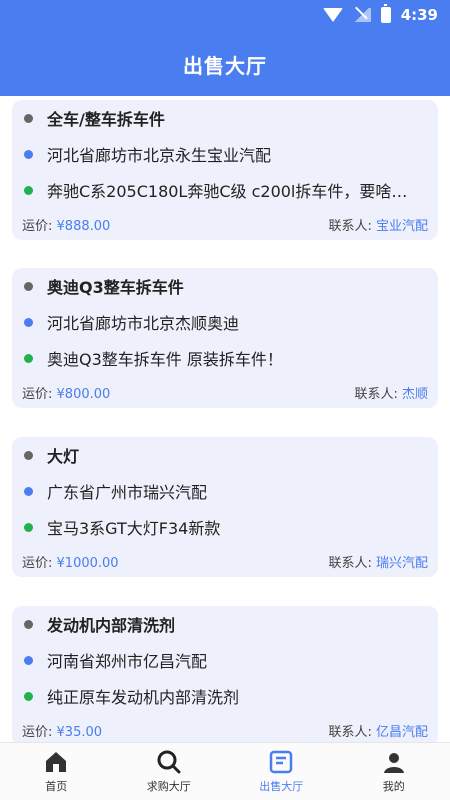  I want to click on page-title: 出售大厅, so click(225, 66).